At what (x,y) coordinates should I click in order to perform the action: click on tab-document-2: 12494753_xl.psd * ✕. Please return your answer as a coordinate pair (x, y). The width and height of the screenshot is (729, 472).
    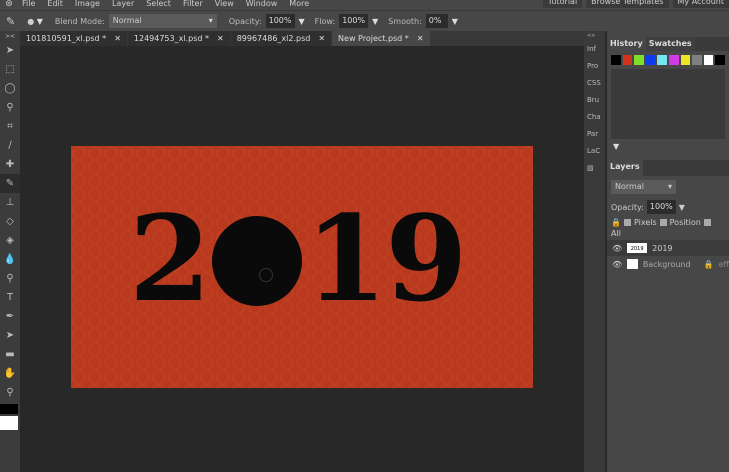
    Looking at the image, I should click on (178, 38).